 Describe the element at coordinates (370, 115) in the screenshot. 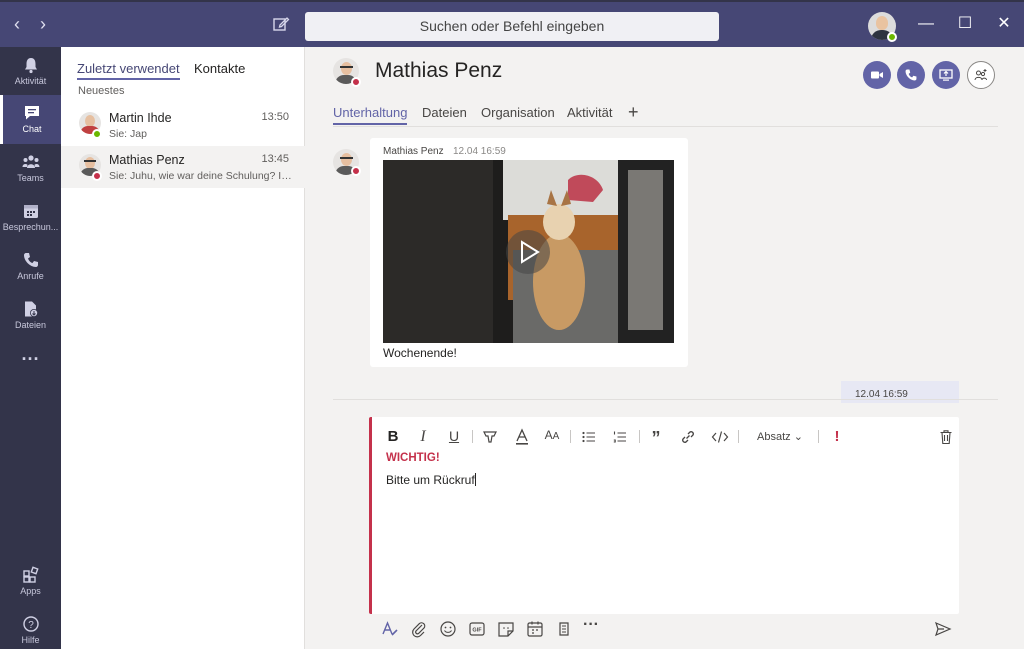

I see `tab-conversation: Unterhaltung` at that location.